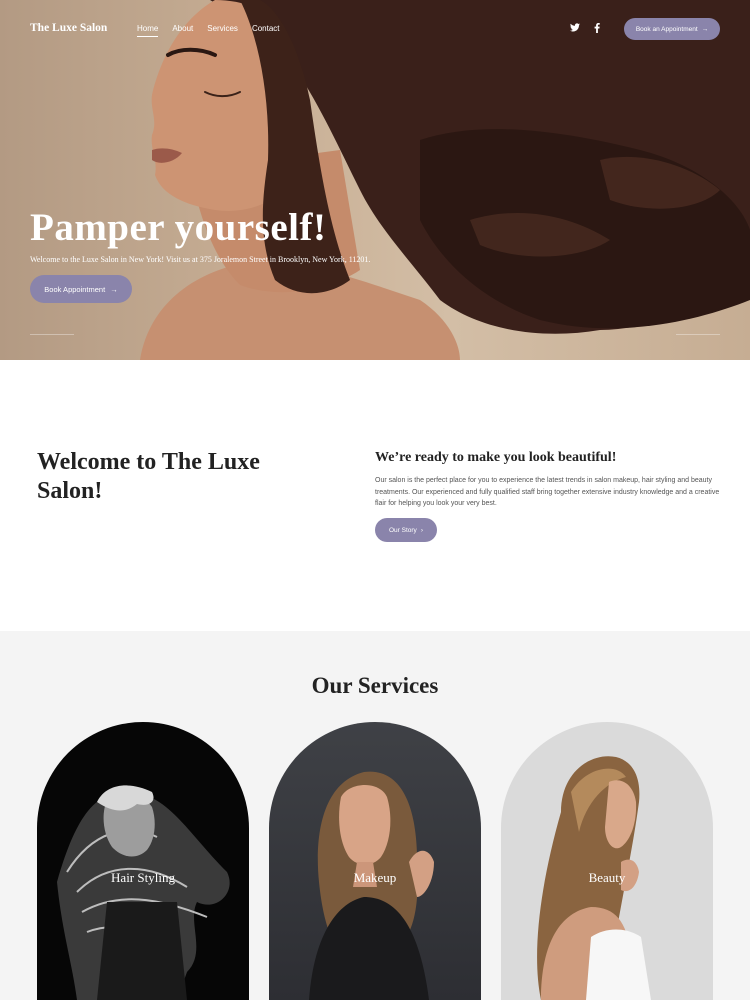 This screenshot has width=750, height=1000. I want to click on our-story-label: Our Story, so click(403, 530).